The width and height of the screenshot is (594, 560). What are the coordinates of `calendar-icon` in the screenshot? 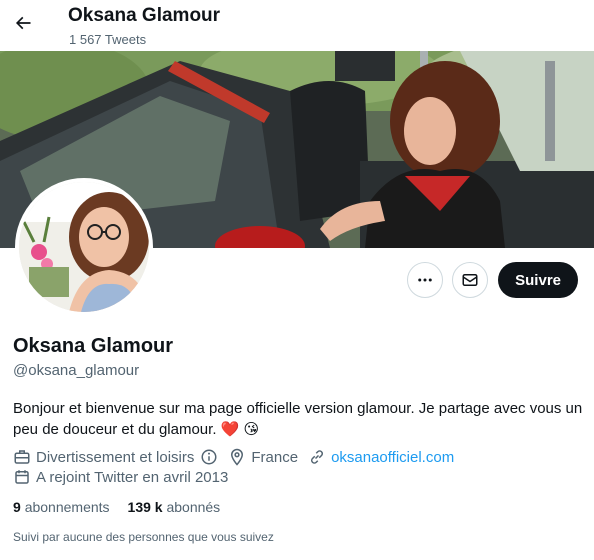 It's located at (22, 477).